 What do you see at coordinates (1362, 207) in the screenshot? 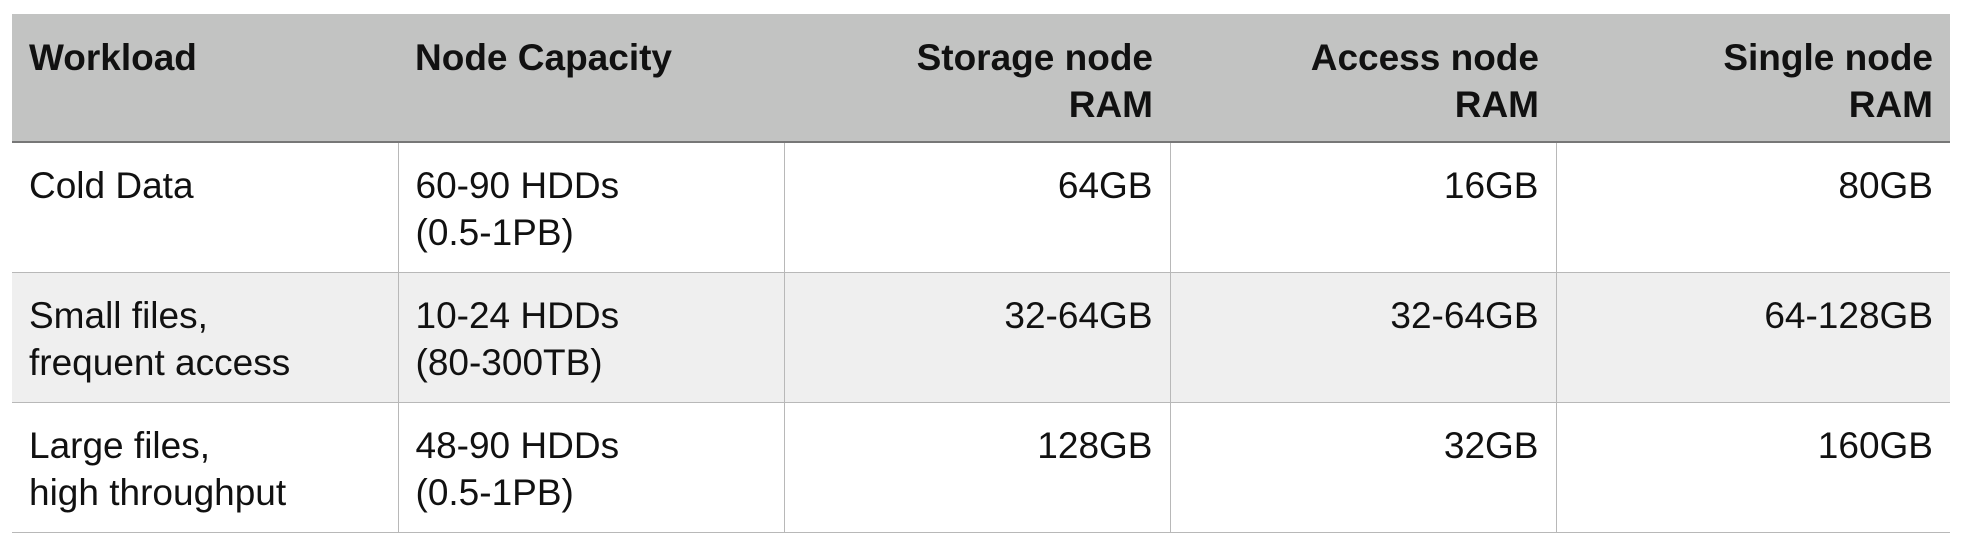
I see `cell-access-node-ram: 16GB` at bounding box center [1362, 207].